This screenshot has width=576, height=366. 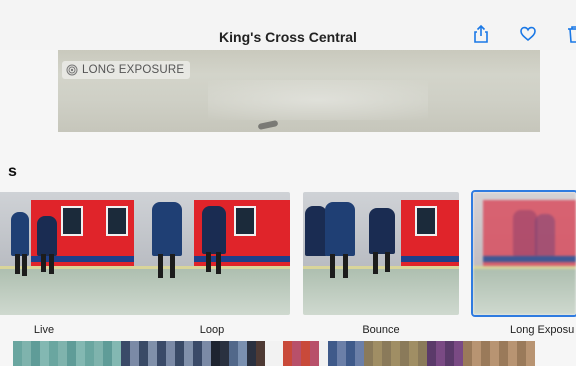 I want to click on effect-card-loop, so click(x=212, y=253).